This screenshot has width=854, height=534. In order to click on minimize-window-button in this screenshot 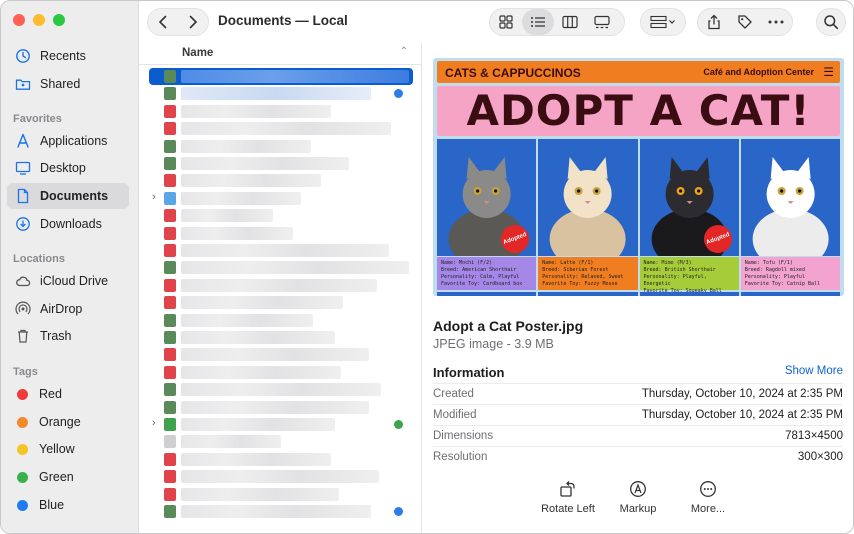, I will do `click(39, 20)`.